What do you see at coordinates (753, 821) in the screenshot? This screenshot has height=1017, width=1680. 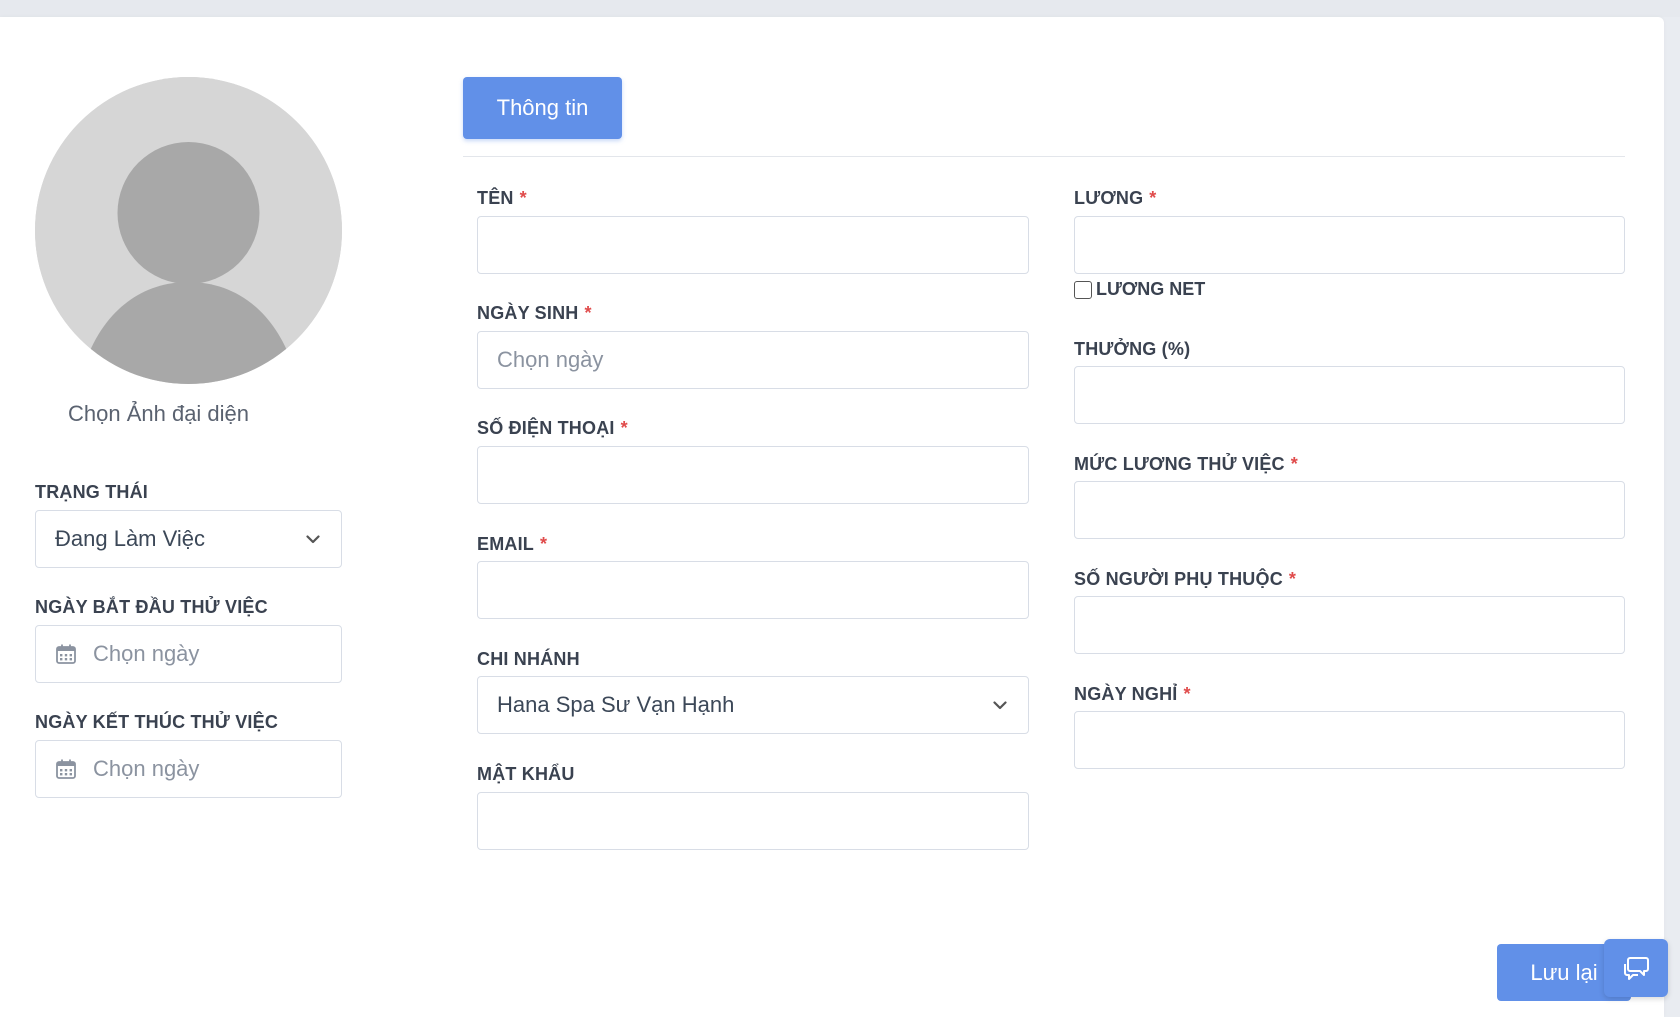 I see `password-input` at bounding box center [753, 821].